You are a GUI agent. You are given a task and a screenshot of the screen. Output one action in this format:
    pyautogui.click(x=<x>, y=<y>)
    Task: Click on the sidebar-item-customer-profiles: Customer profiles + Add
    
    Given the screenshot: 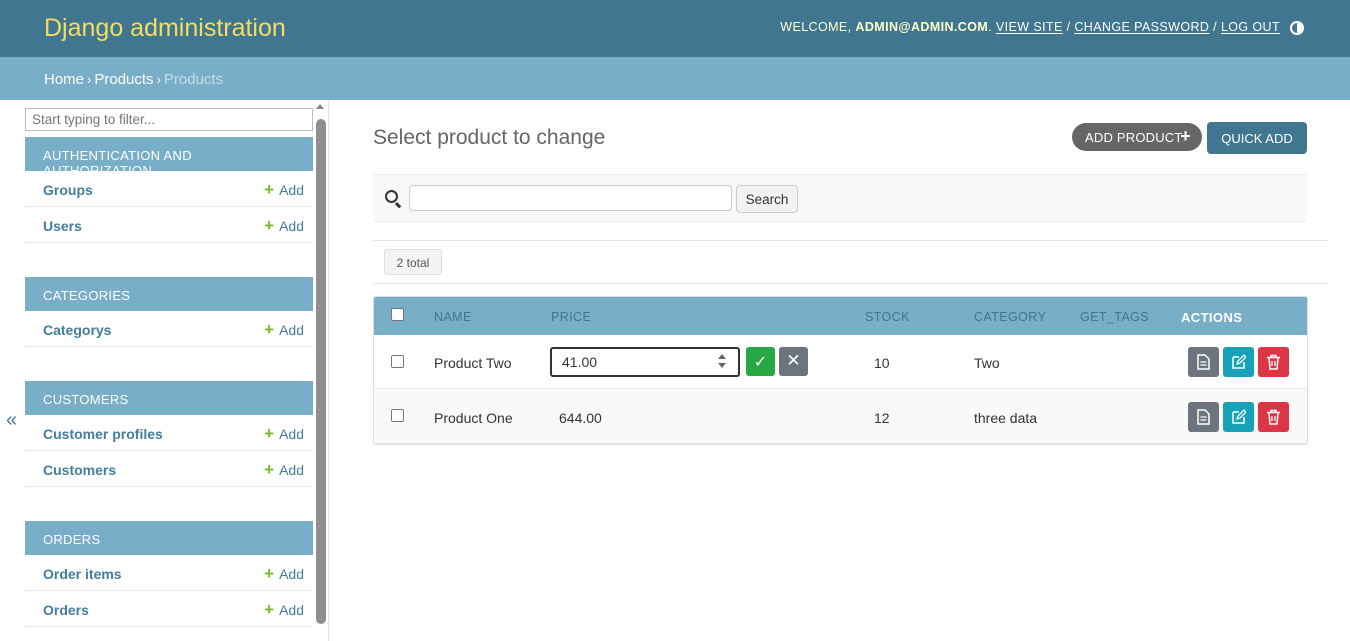 What is the action you would take?
    pyautogui.click(x=169, y=433)
    